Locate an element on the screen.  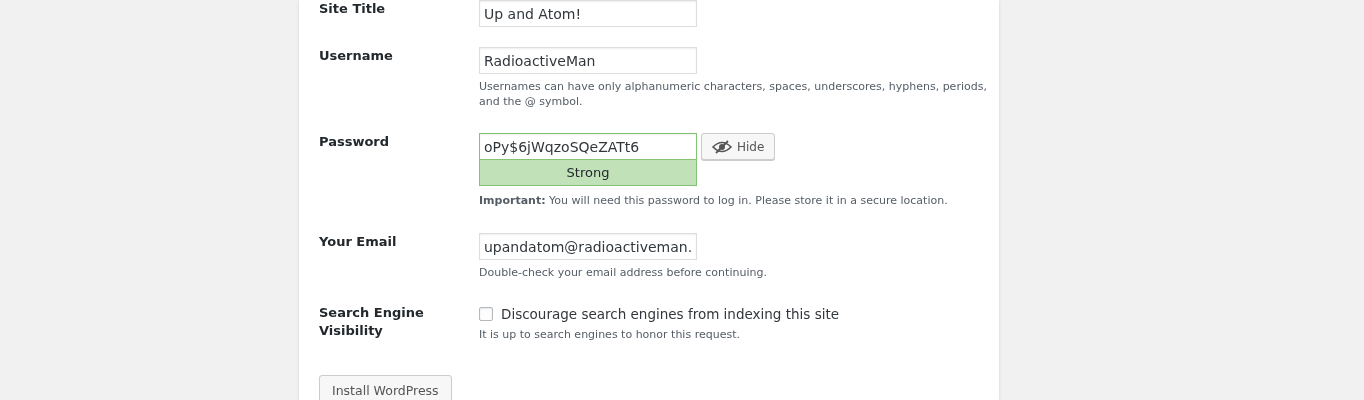
field-label: Search Engine Visibility is located at coordinates (372, 322).